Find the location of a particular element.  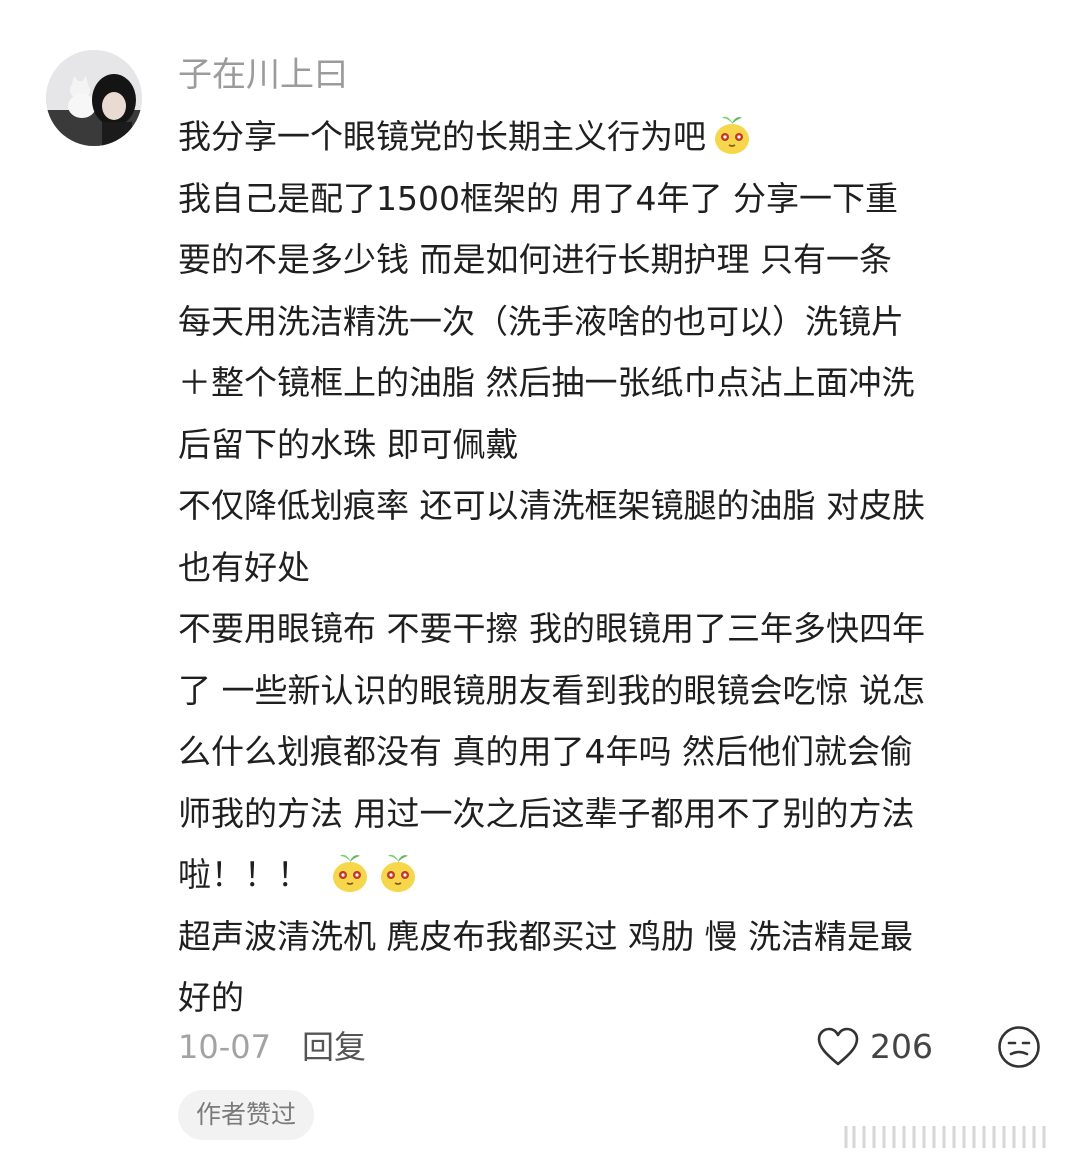

barcode-watermark-icon is located at coordinates (945, 1137).